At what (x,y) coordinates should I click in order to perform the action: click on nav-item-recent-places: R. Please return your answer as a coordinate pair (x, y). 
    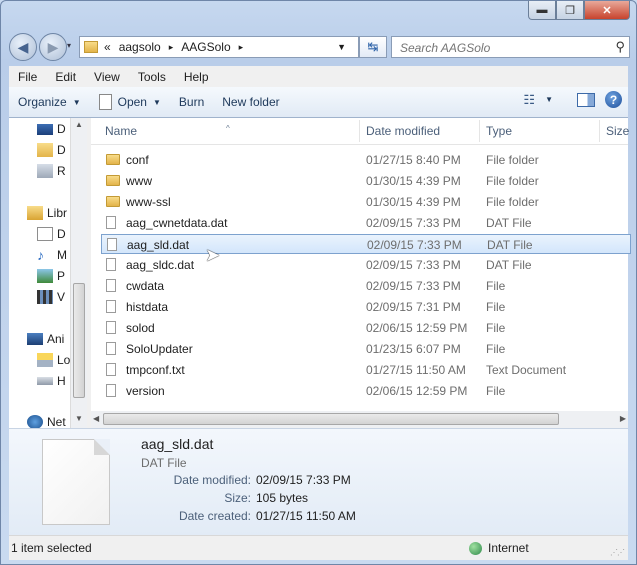
    Looking at the image, I should click on (51, 171).